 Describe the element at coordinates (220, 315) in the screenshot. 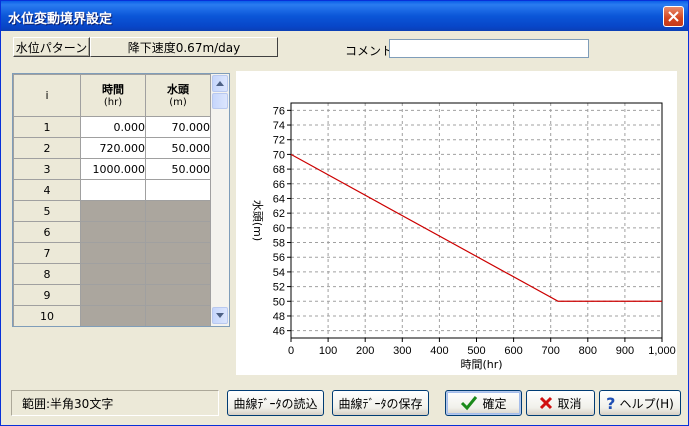

I see `scroll-down-icon` at that location.